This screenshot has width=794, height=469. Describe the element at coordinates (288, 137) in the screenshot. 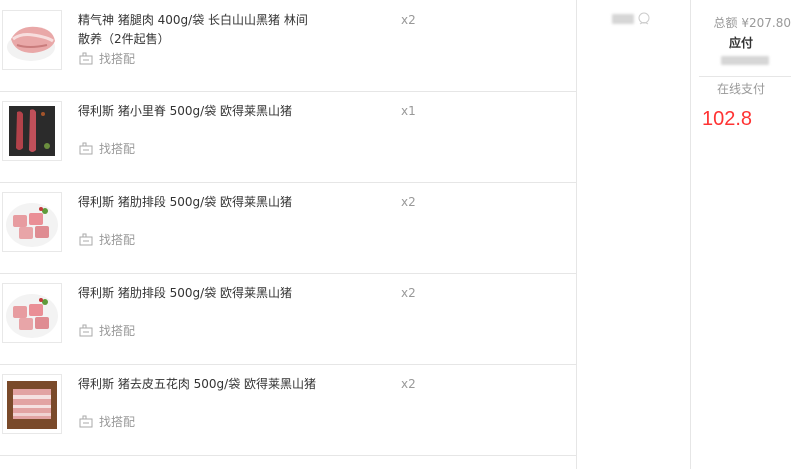

I see `order-item-row: 得利斯 猪小里脊 500g/袋 欧得莱黑山猪 x1 找搭配` at that location.